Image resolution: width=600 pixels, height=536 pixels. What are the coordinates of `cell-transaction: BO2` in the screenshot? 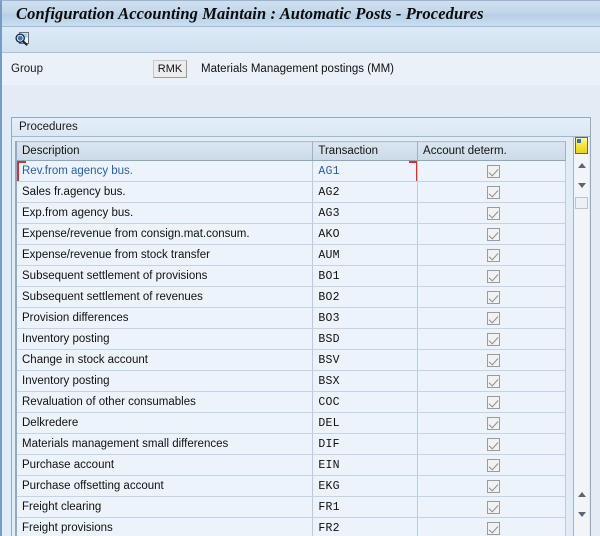 It's located at (365, 297).